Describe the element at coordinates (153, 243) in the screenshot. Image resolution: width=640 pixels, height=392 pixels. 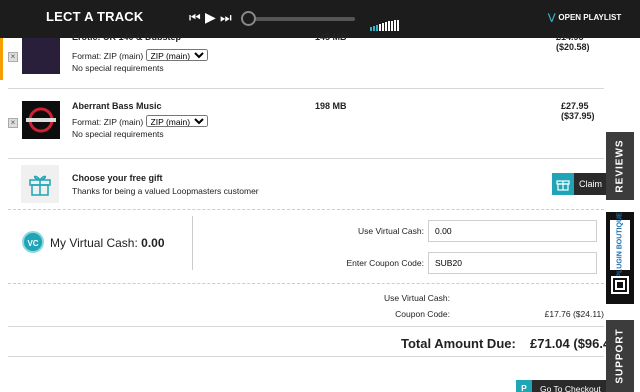
I see `virtual-cash-amount: 0.00` at that location.